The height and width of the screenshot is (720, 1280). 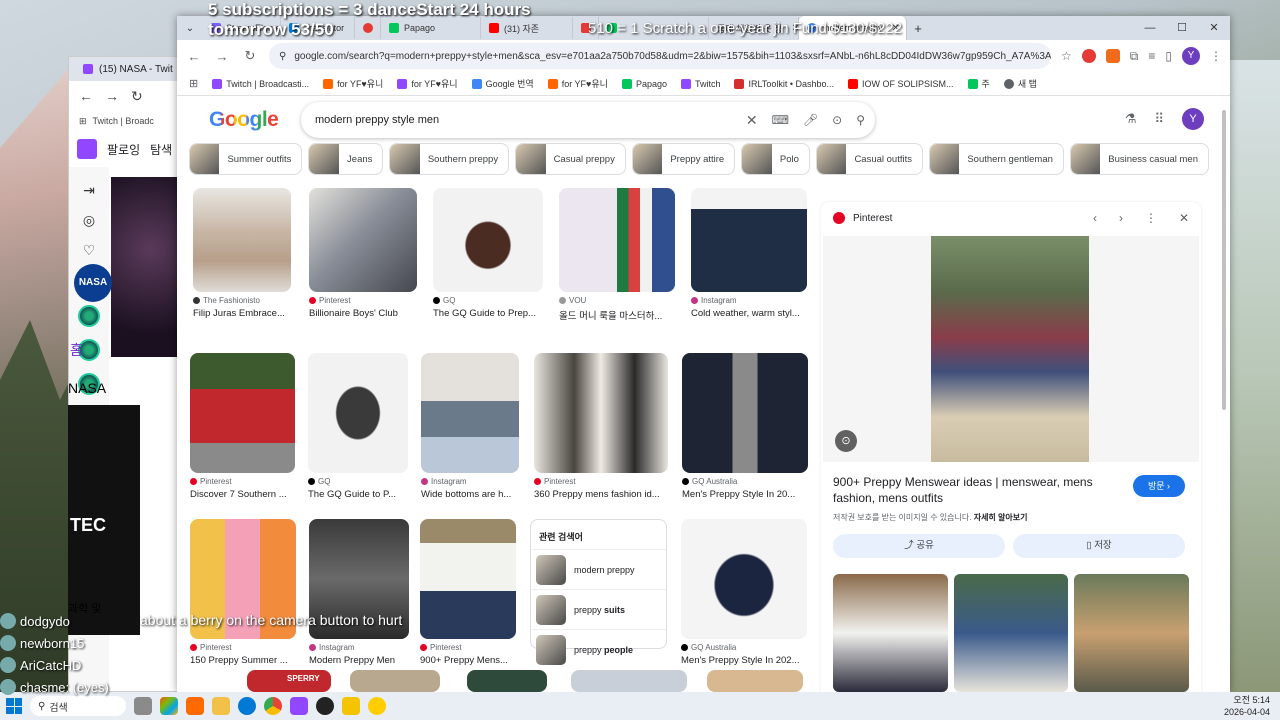 I want to click on chip-southern-gentleman: Southern gentleman, so click(x=996, y=159).